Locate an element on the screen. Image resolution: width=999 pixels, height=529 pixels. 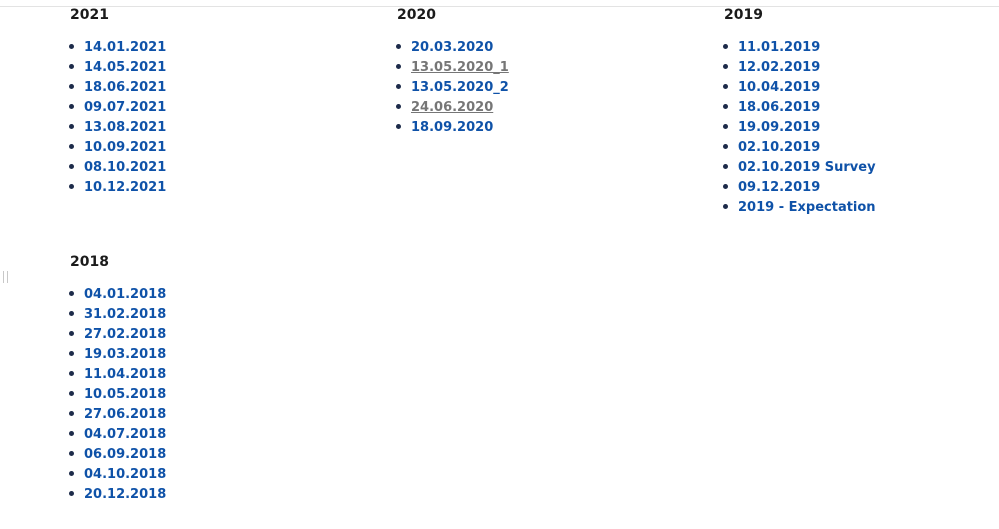
list-item: 04.01.2018 is located at coordinates (117, 293).